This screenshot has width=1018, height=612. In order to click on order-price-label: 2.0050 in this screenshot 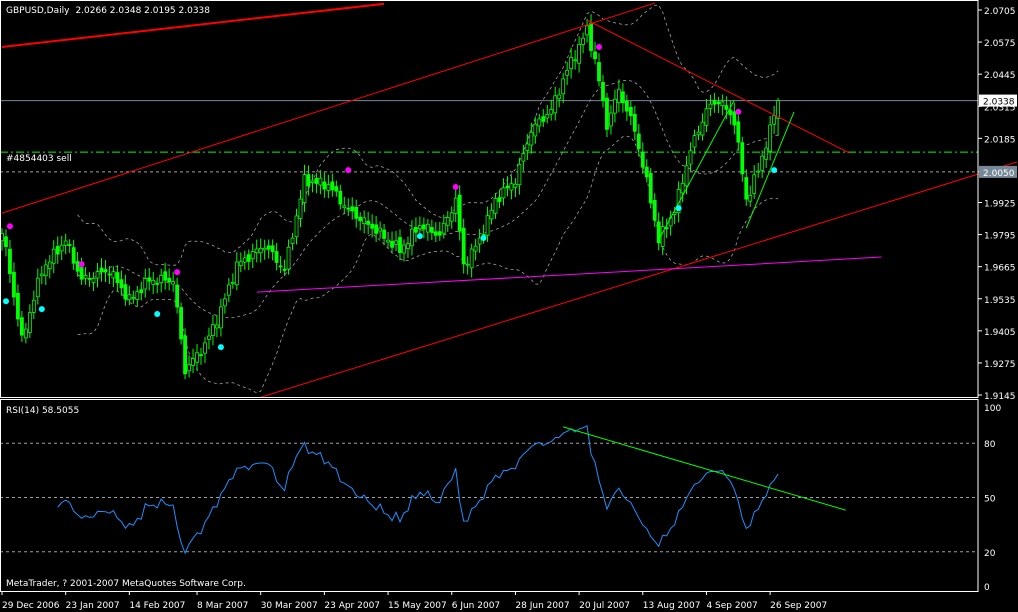, I will do `click(999, 174)`.